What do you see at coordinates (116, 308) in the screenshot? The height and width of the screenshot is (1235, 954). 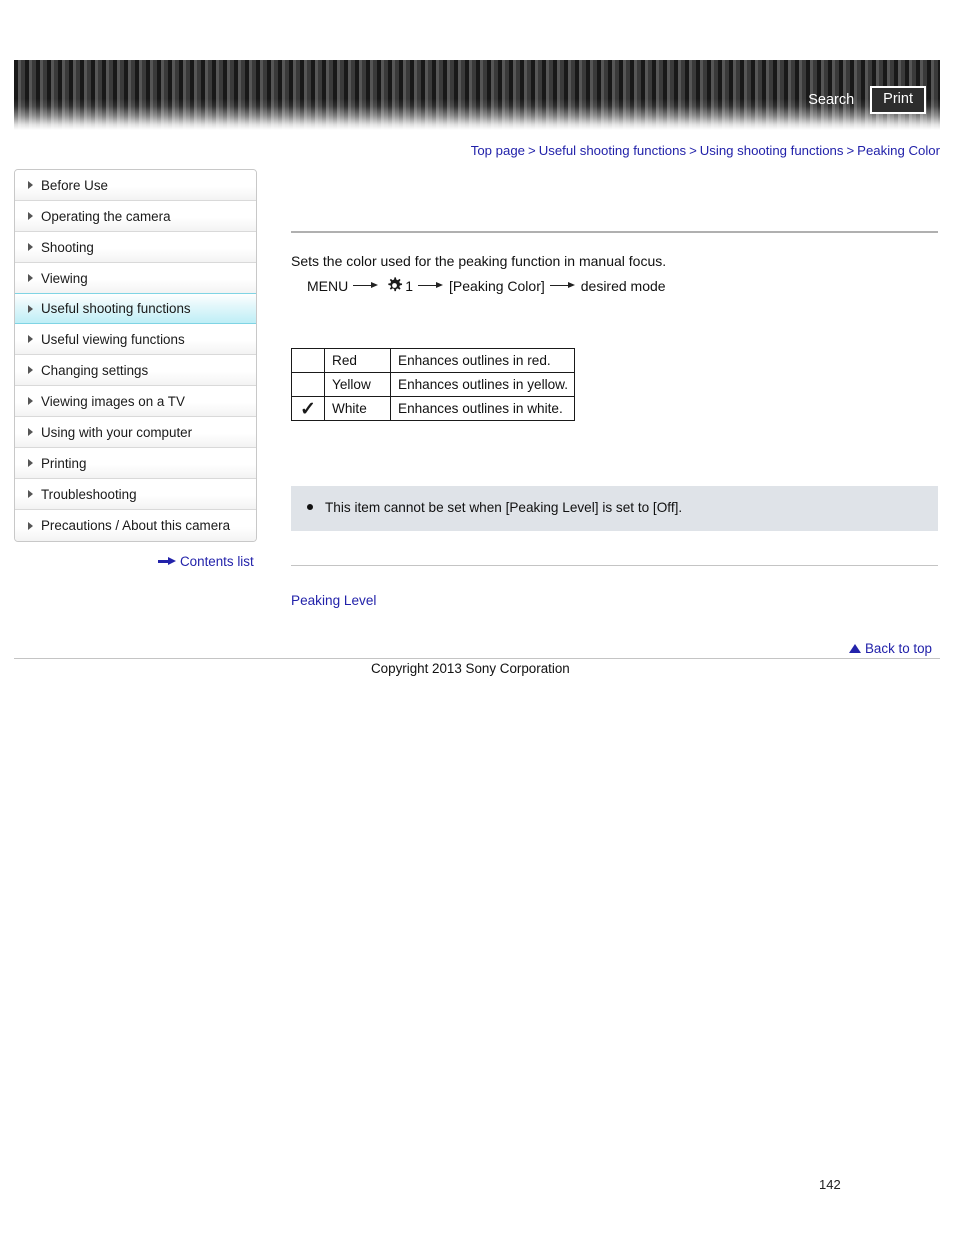 I see `sidebar-item-label: Useful shooting functions` at bounding box center [116, 308].